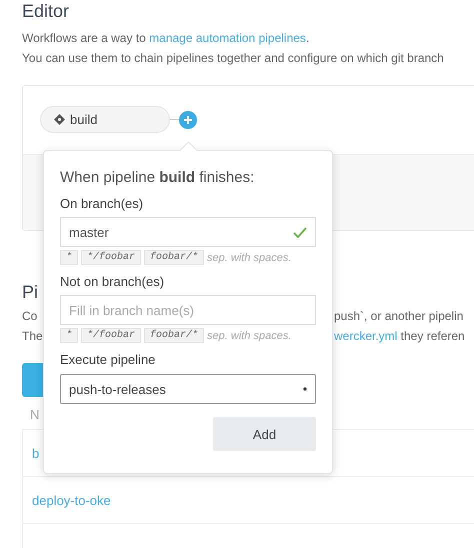 Image resolution: width=474 pixels, height=548 pixels. Describe the element at coordinates (166, 38) in the screenshot. I see `intro-text: Workflows are a way to manage automation pipelines.` at that location.